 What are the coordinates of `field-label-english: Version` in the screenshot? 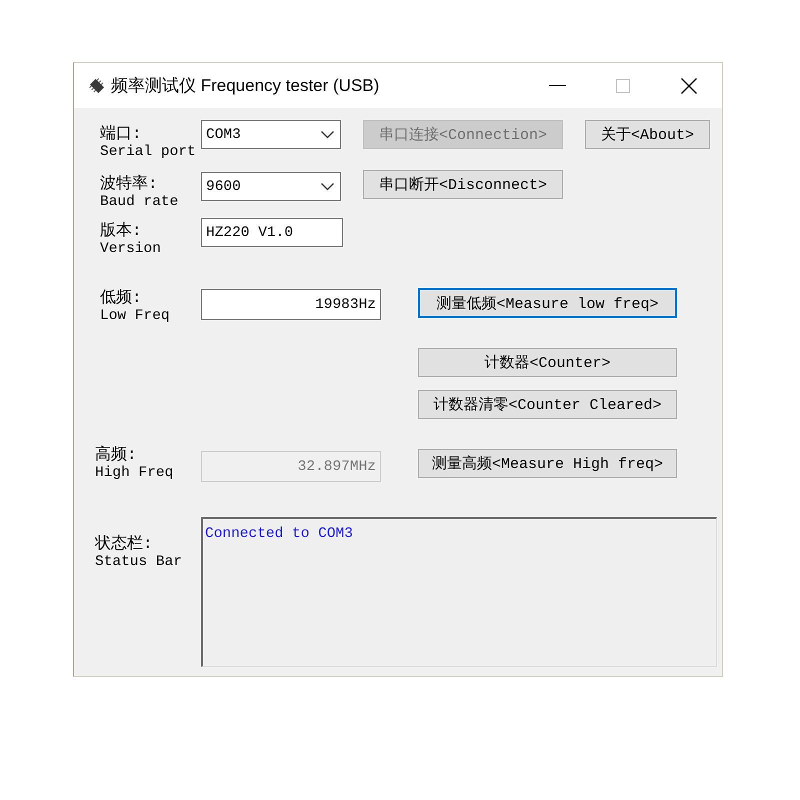 It's located at (130, 249).